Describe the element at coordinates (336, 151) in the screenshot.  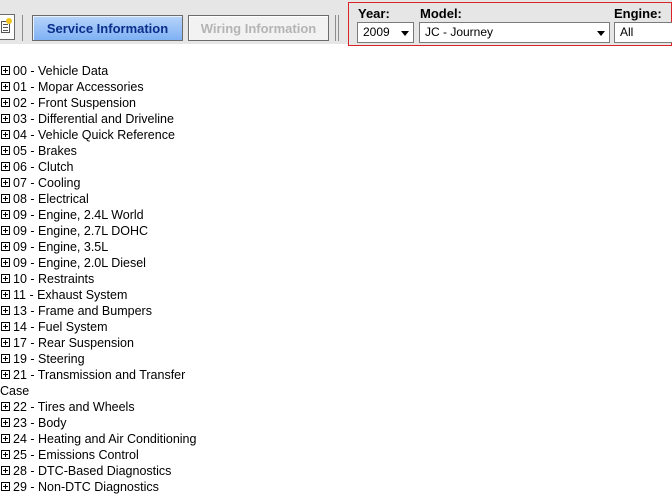
I see `tree-item: 05 - Brakes` at that location.